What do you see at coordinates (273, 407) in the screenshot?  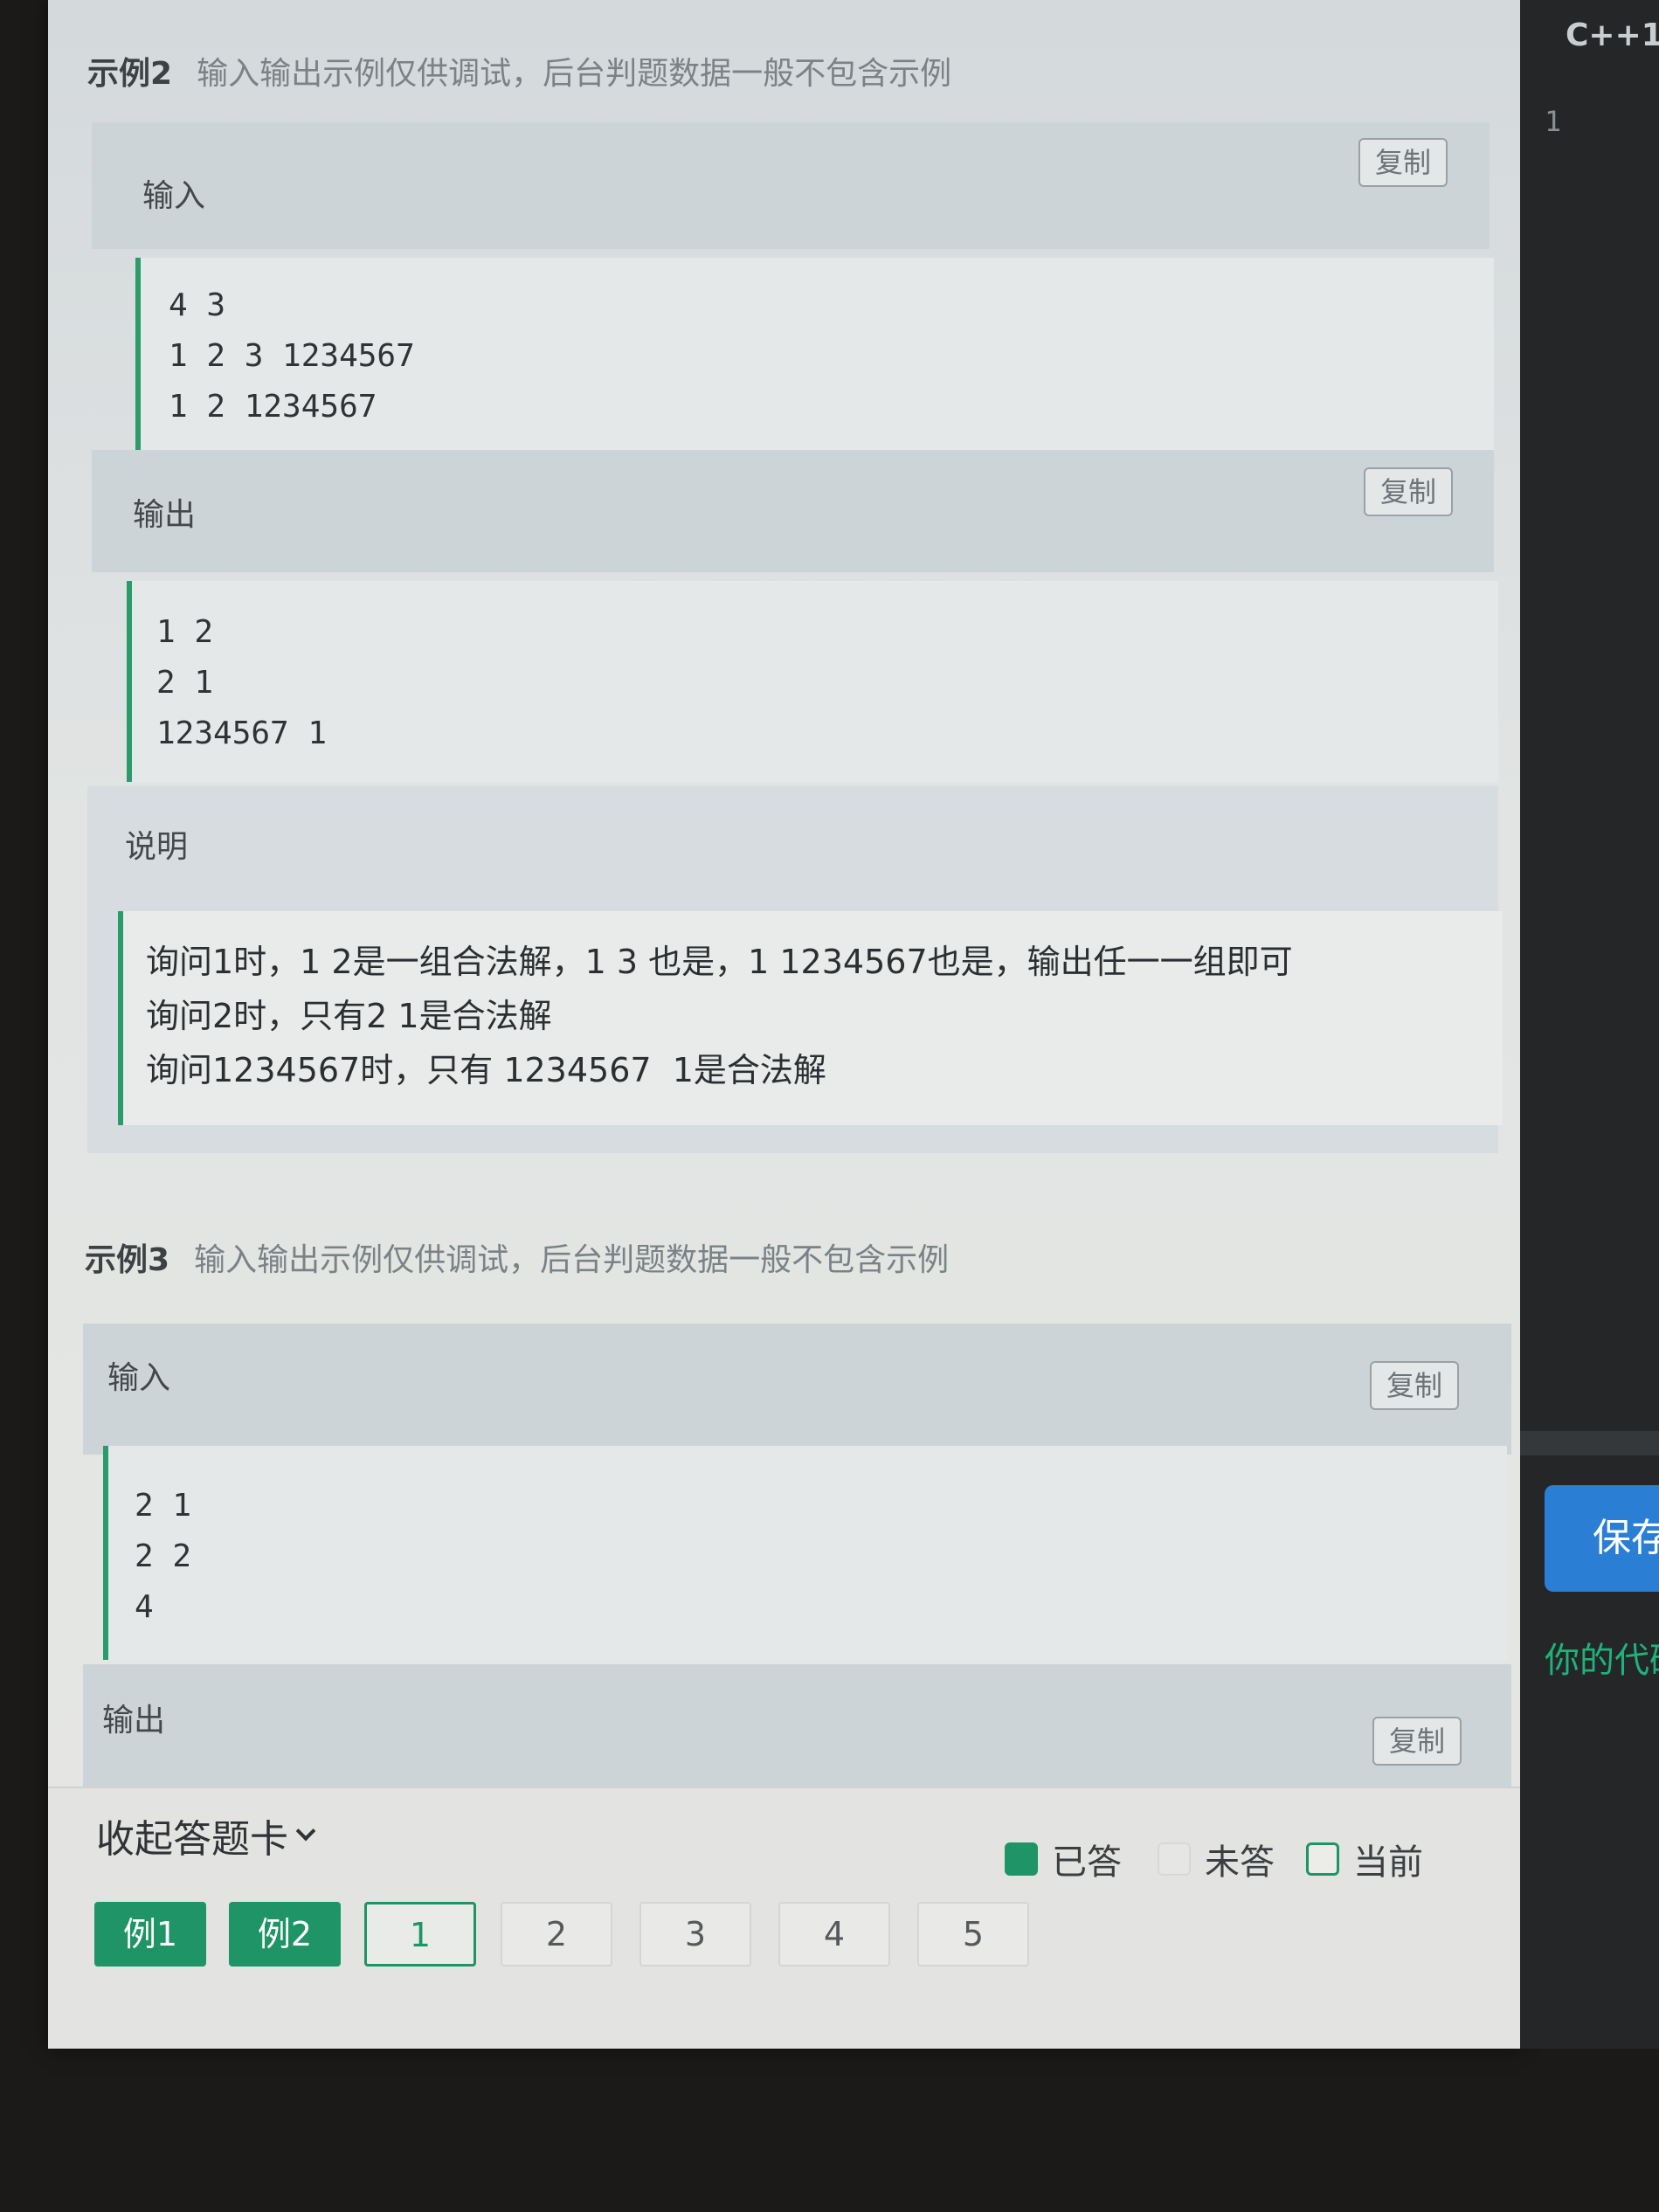 I see `code-line: 1 2 1234567` at bounding box center [273, 407].